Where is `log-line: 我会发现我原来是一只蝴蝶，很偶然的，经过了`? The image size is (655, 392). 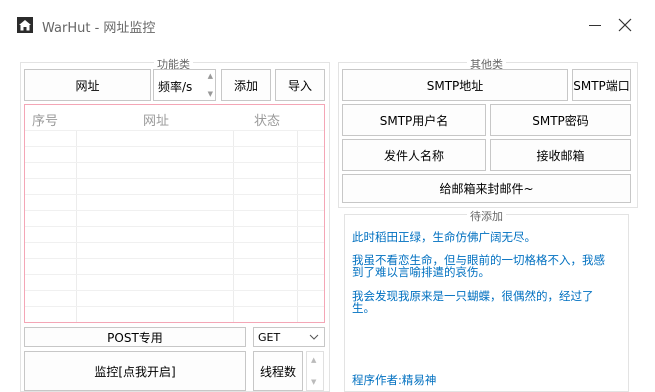
log-line: 我会发现我原来是一只蝴蝶，很偶然的，经过了 is located at coordinates (473, 296).